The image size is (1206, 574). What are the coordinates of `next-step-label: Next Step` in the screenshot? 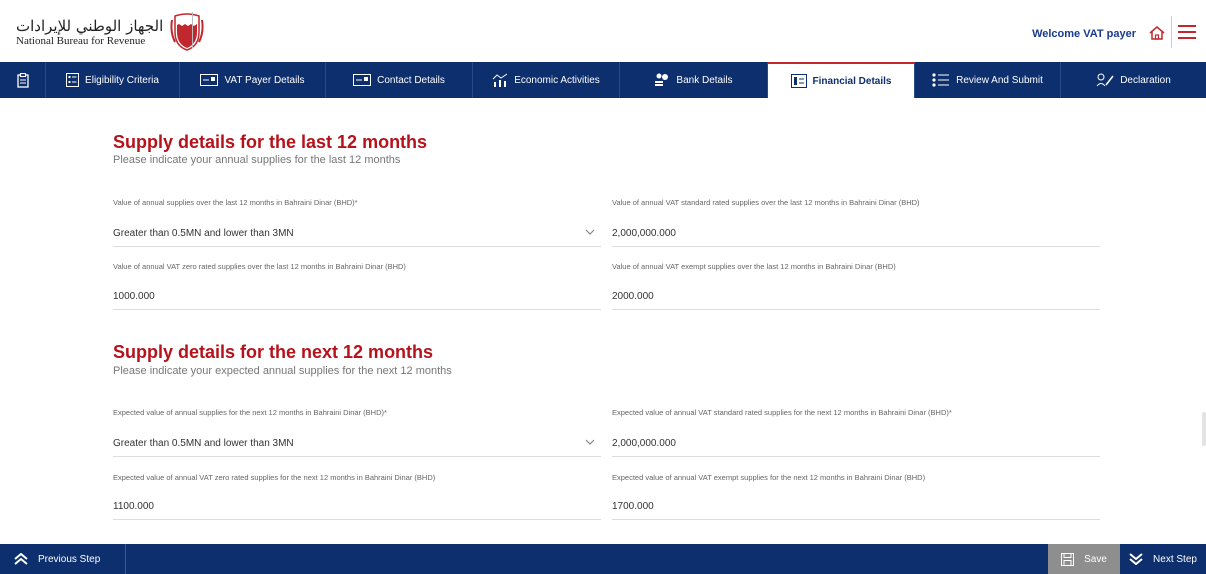 It's located at (1175, 559).